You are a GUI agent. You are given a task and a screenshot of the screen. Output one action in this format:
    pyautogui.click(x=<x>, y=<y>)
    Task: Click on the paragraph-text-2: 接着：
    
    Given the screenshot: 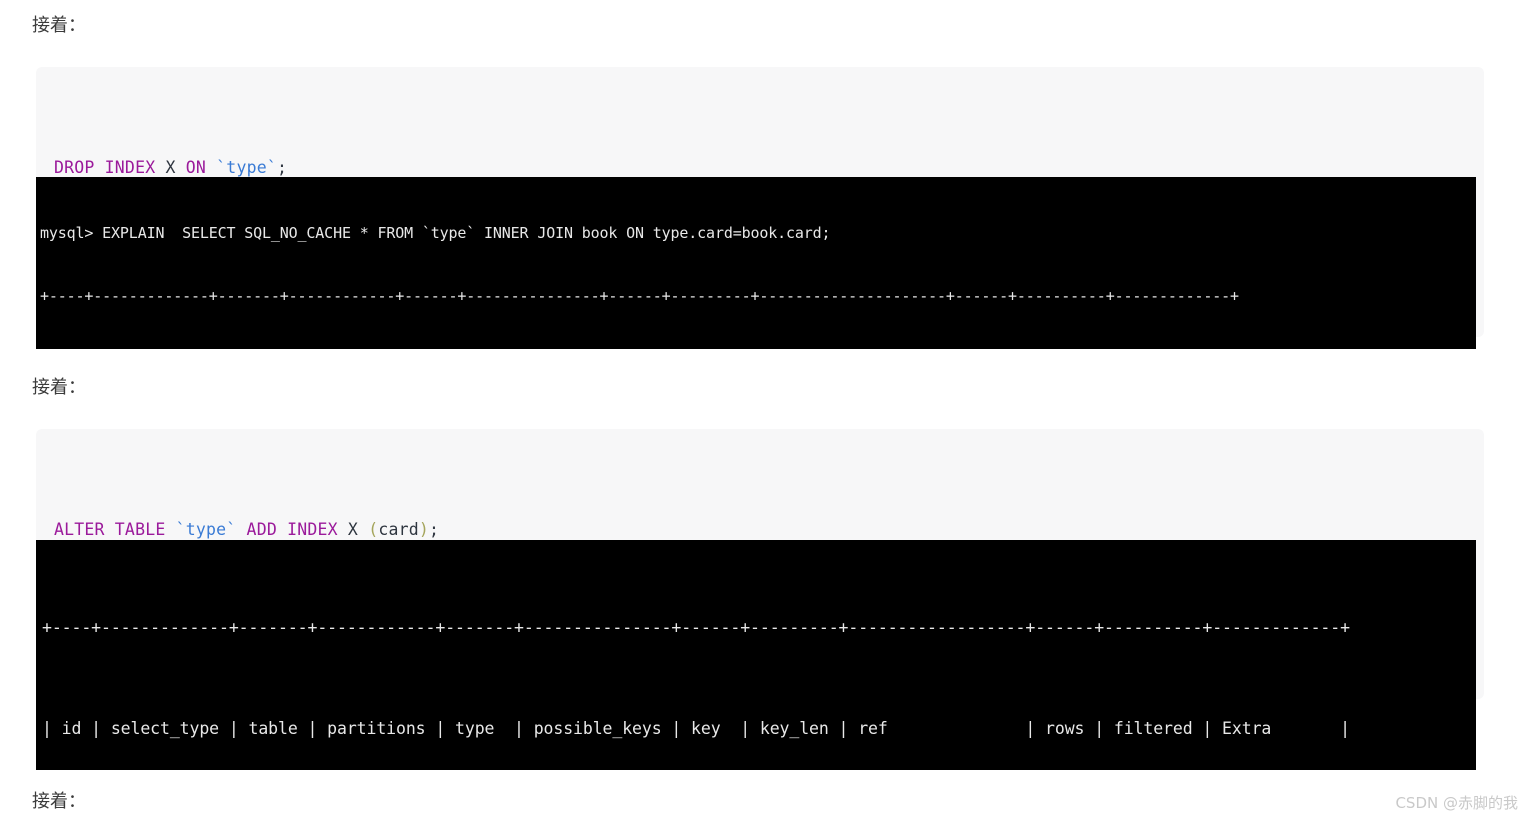 What is the action you would take?
    pyautogui.click(x=59, y=387)
    